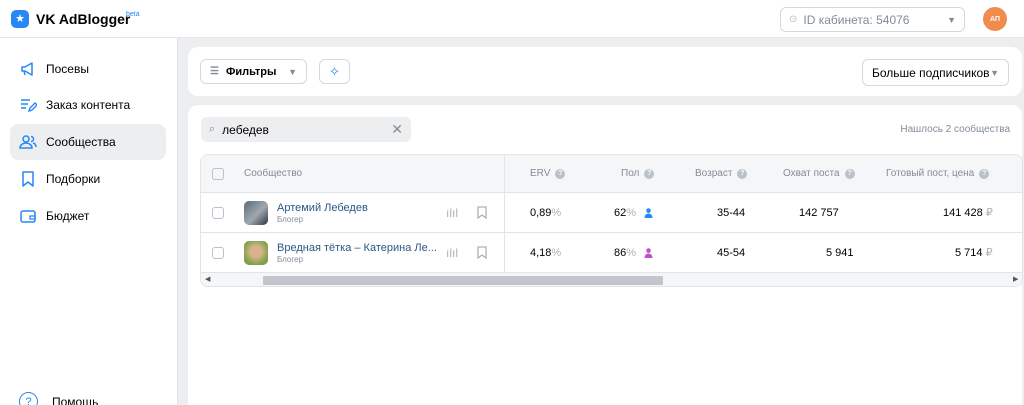 This screenshot has width=1024, height=405. I want to click on header-erv-label: ERV, so click(540, 173).